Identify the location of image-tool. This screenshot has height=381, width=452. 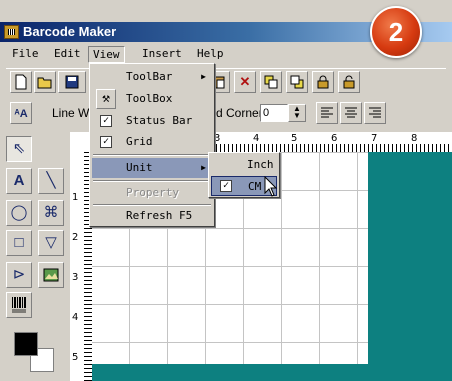
(51, 275).